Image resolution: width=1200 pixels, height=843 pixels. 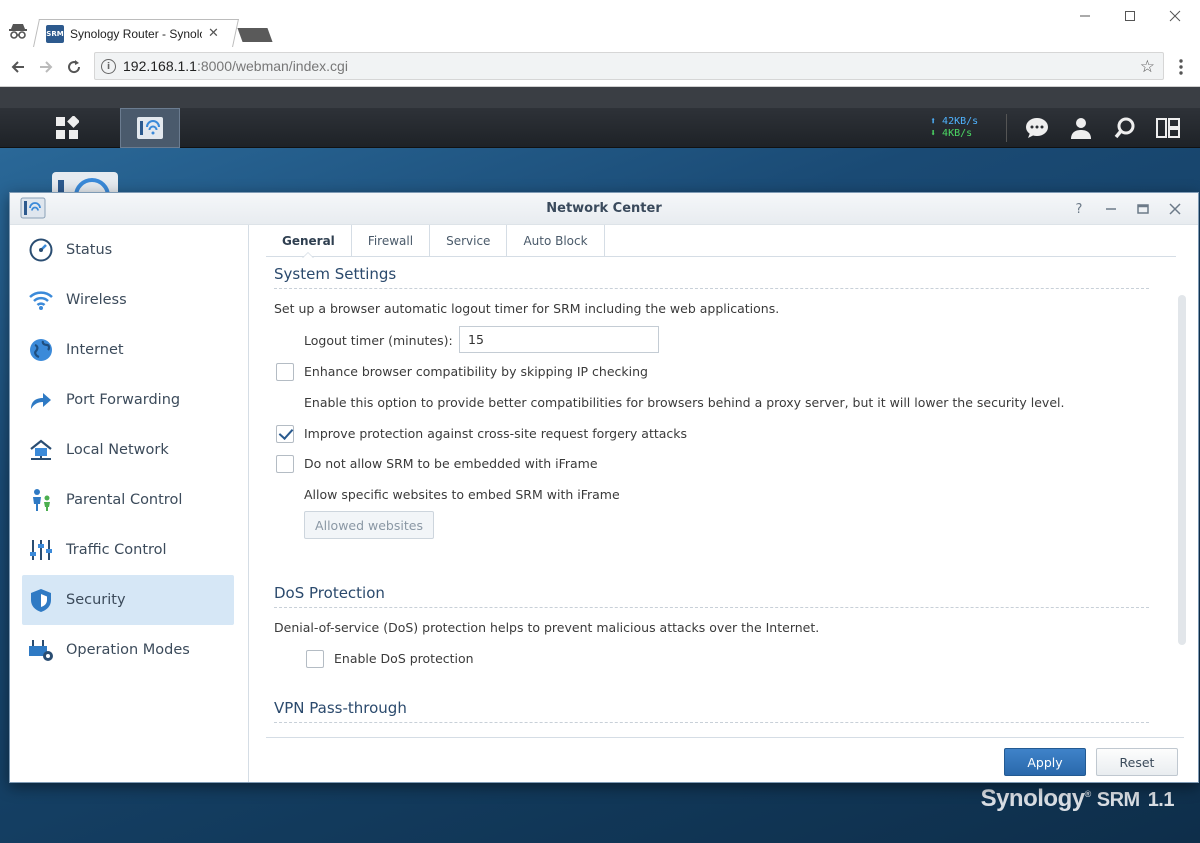 I want to click on sidebar-item-status: Status, so click(x=128, y=250).